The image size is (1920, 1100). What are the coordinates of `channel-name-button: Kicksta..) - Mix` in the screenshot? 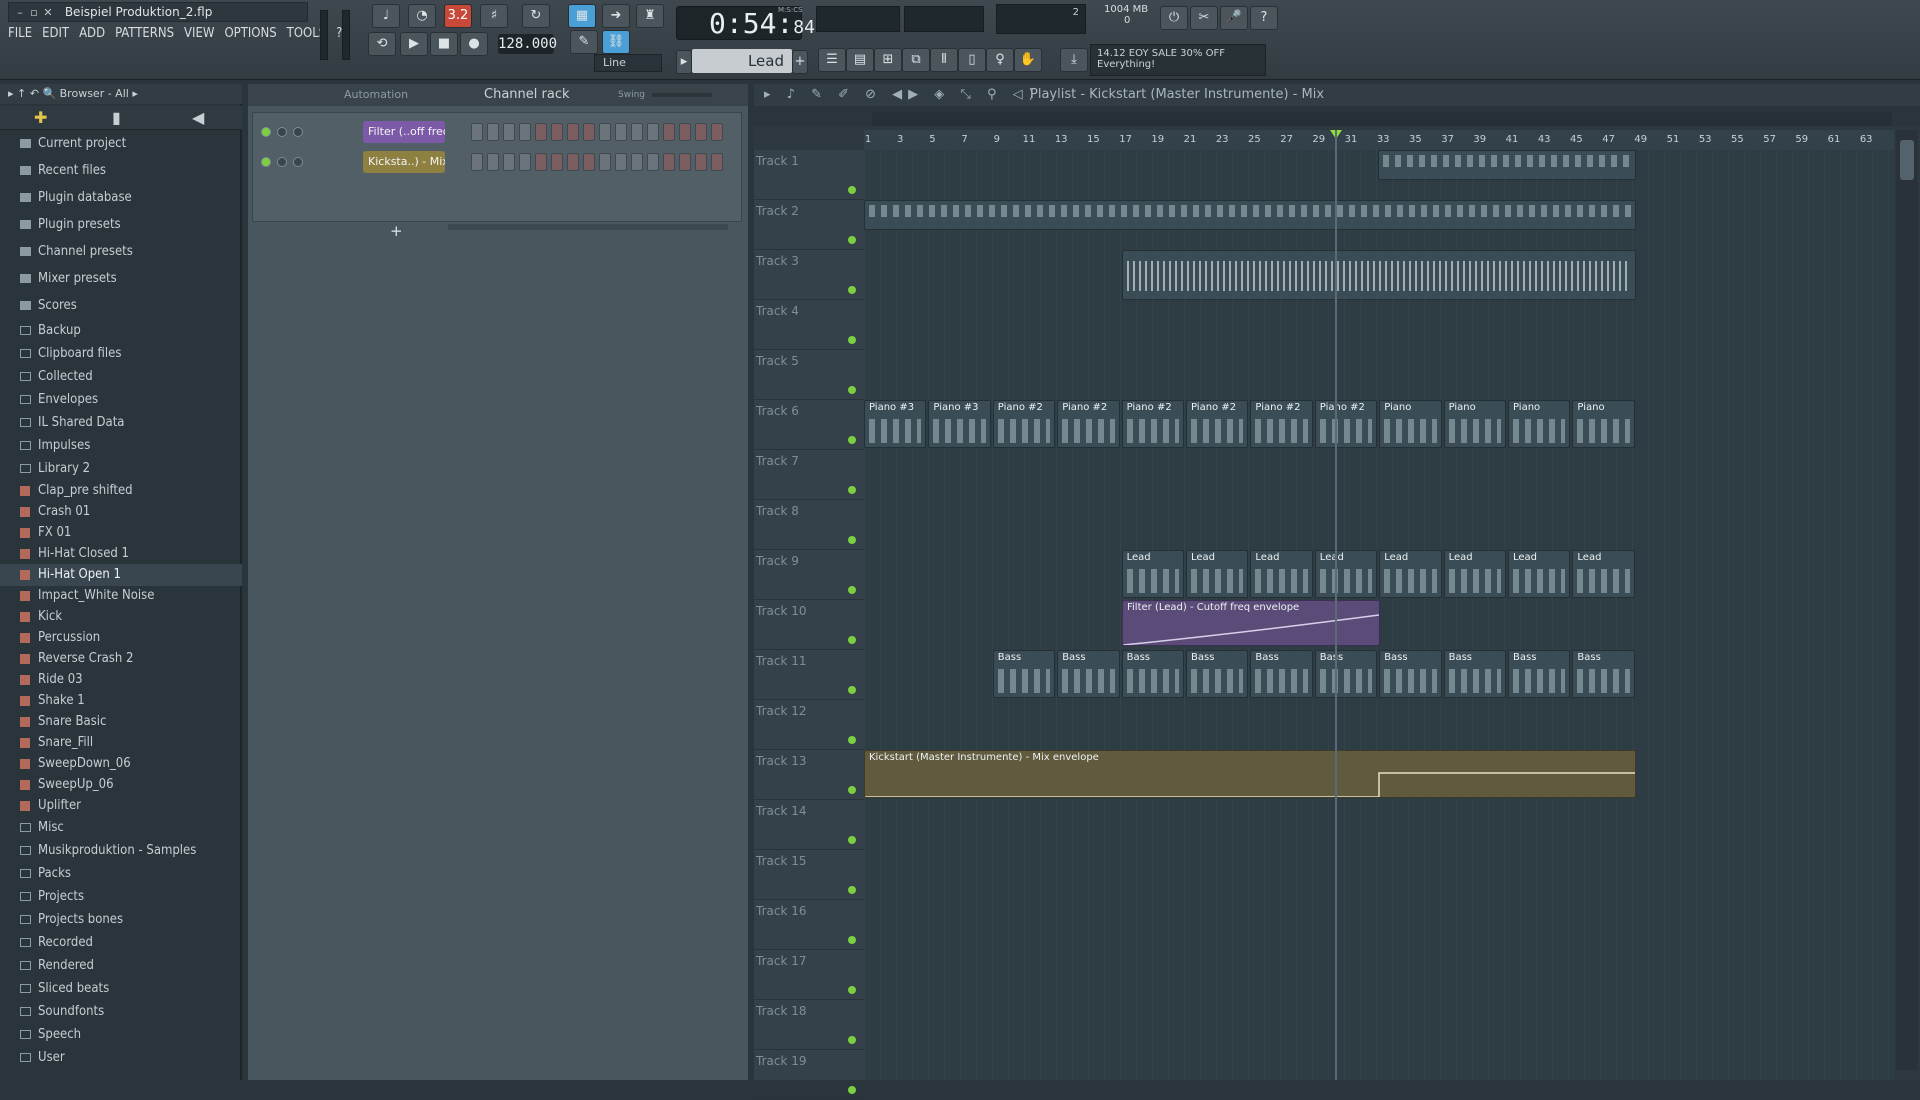 It's located at (404, 162).